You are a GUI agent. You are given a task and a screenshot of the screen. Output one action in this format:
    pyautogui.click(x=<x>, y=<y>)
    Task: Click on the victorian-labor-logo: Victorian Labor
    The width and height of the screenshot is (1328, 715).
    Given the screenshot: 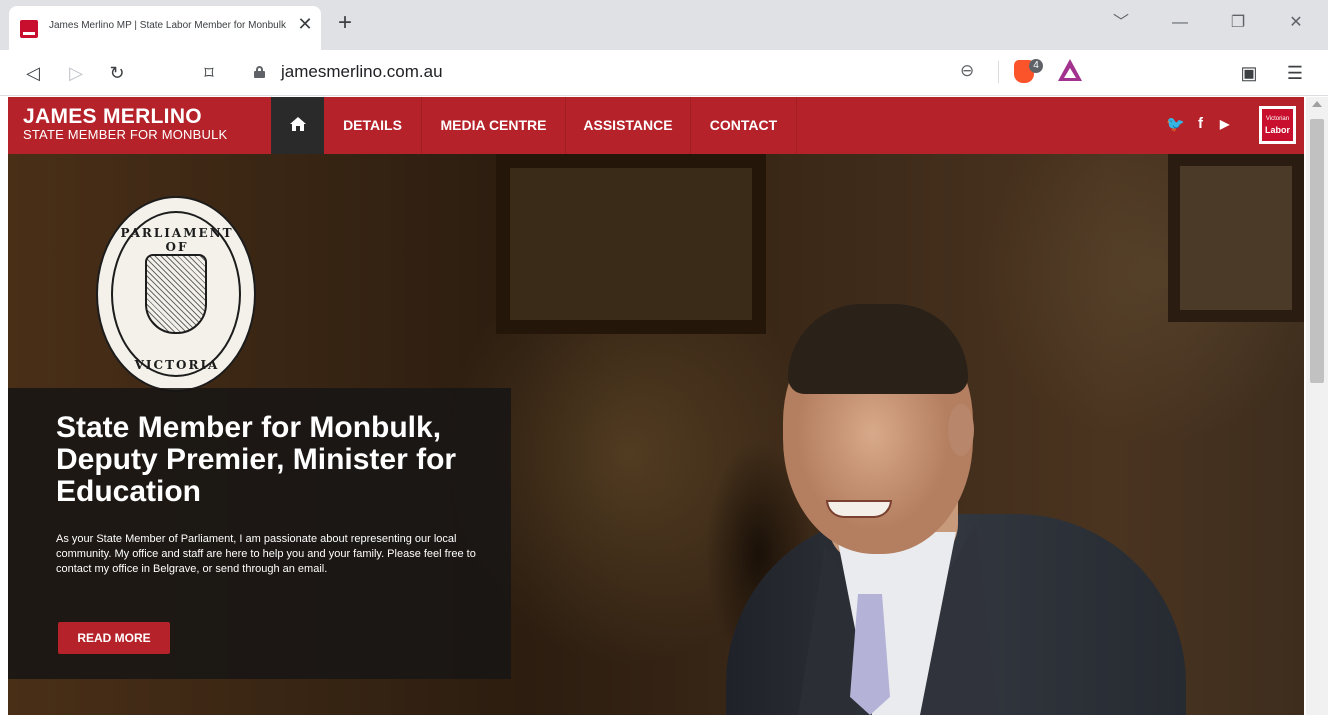 What is the action you would take?
    pyautogui.click(x=1277, y=125)
    